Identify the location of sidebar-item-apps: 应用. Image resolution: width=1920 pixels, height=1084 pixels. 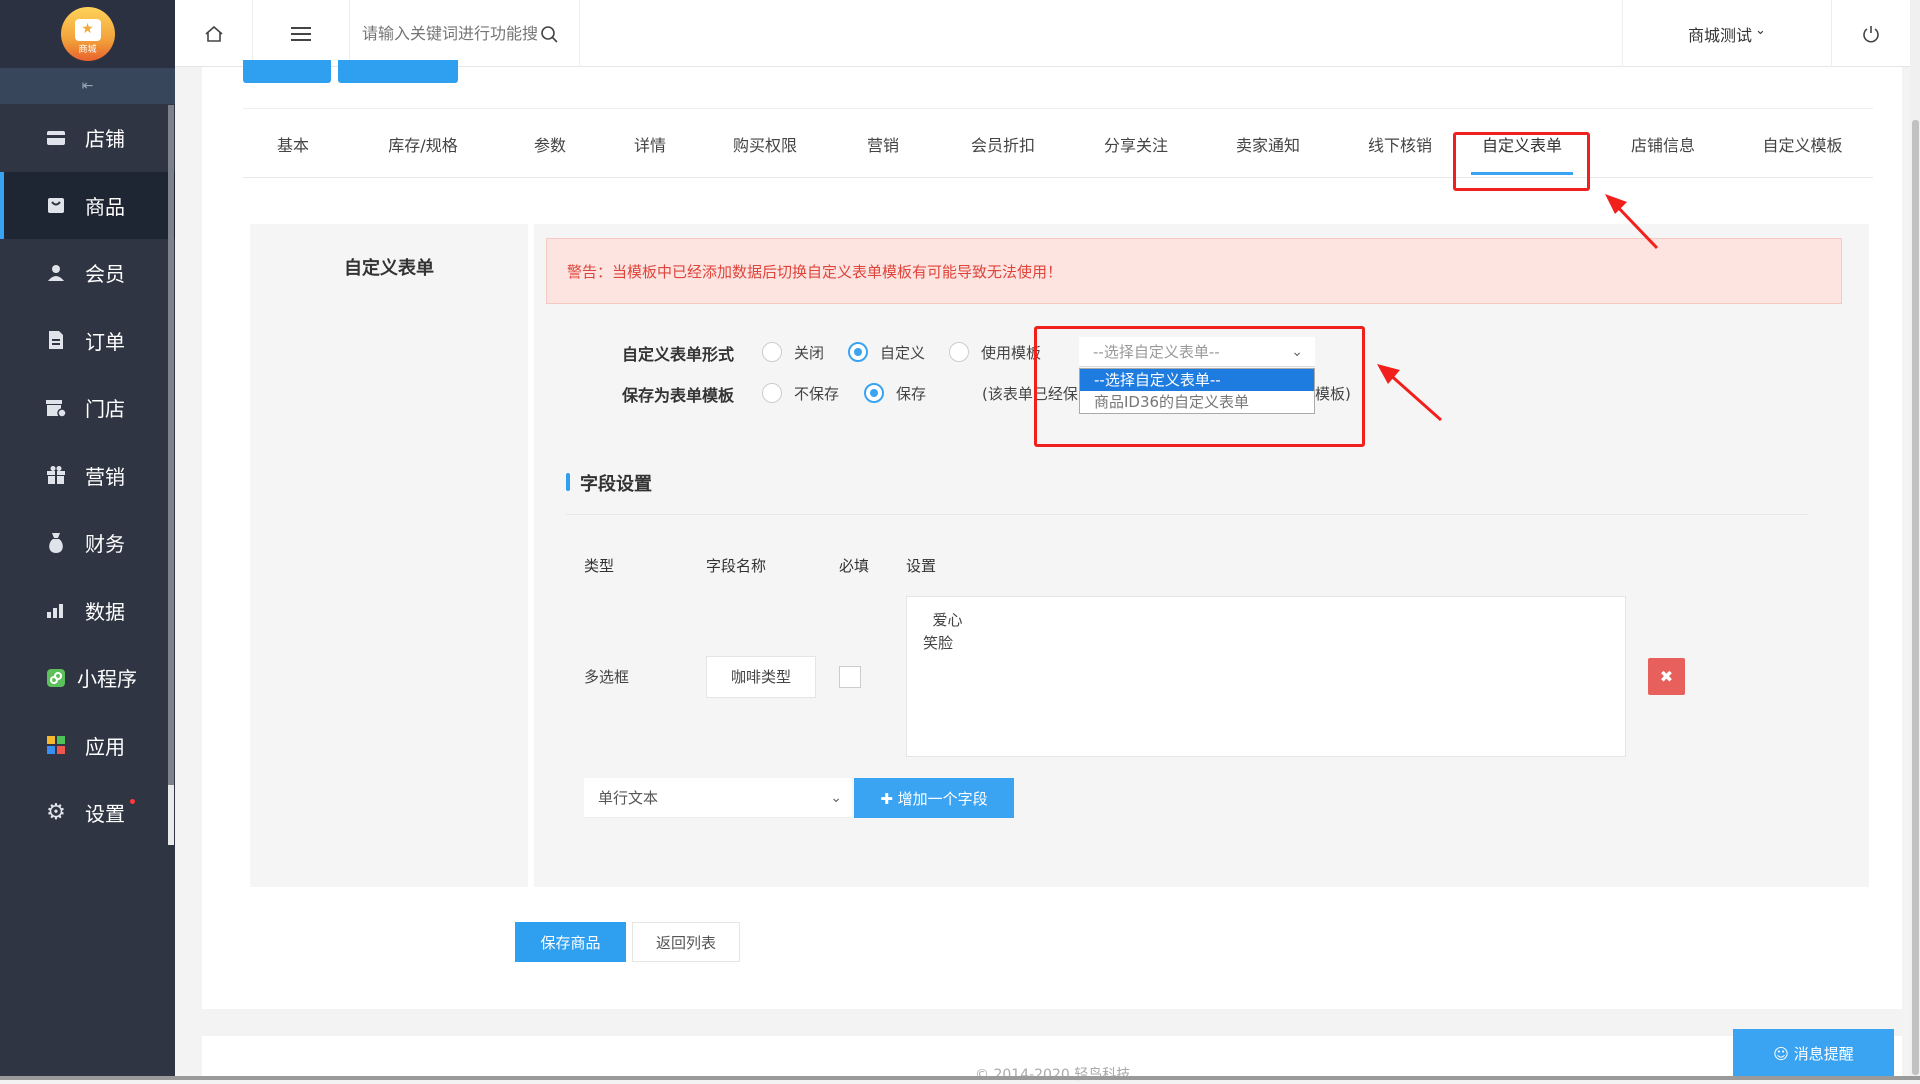
(87, 746).